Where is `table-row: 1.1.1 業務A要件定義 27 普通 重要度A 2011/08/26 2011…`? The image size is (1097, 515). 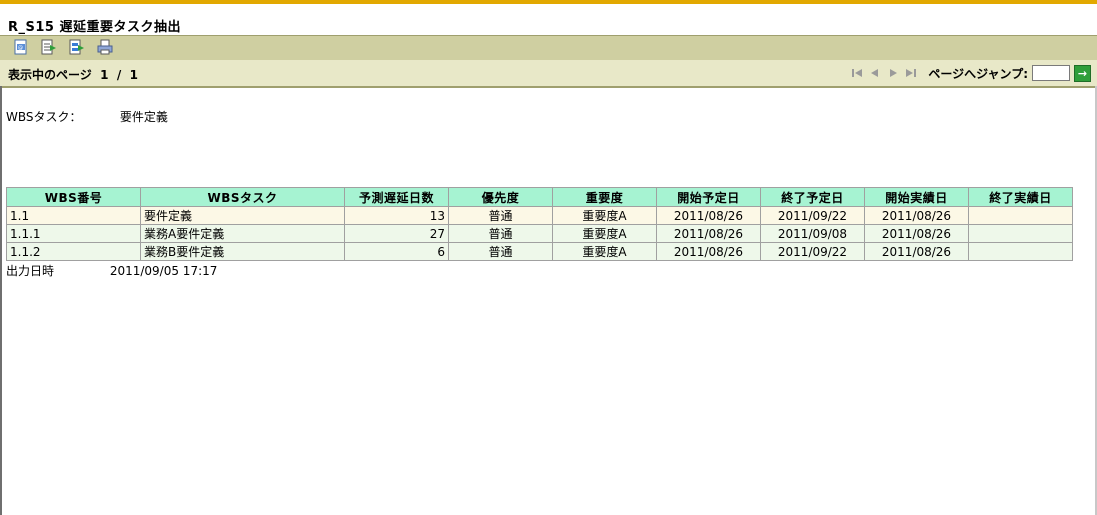 table-row: 1.1.1 業務A要件定義 27 普通 重要度A 2011/08/26 2011… is located at coordinates (539, 233).